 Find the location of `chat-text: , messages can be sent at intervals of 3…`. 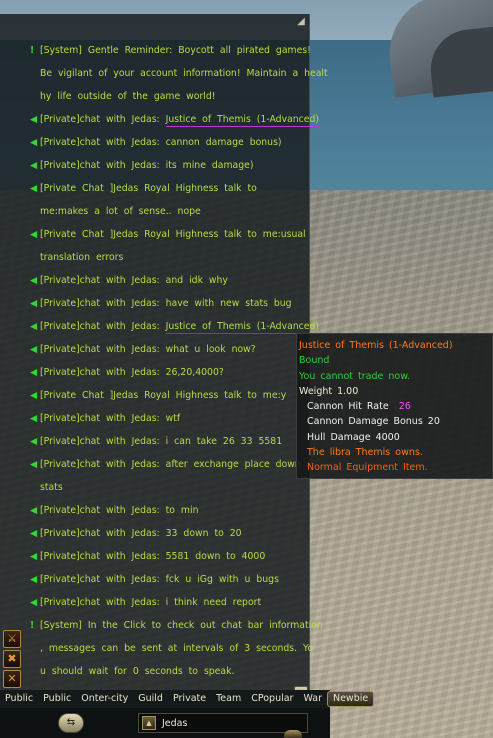

chat-text: , messages can be sent at intervals of 3… is located at coordinates (177, 648).